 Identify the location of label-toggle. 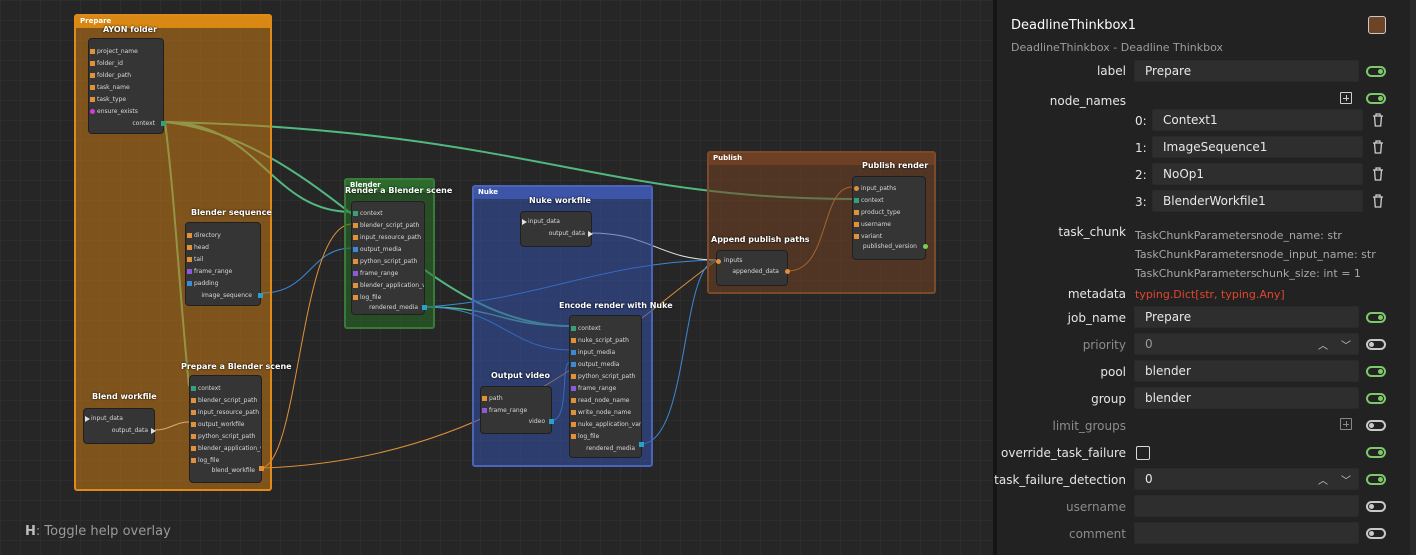
(1376, 71).